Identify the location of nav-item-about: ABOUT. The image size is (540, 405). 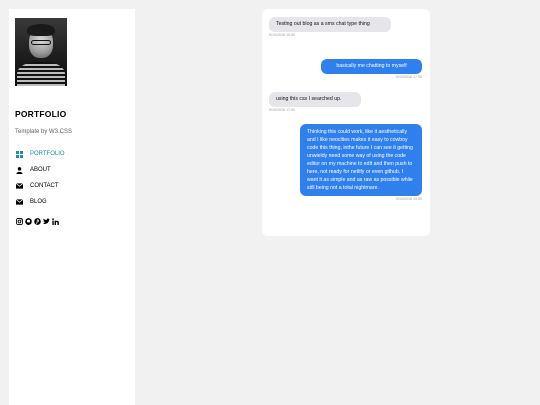
(40, 170).